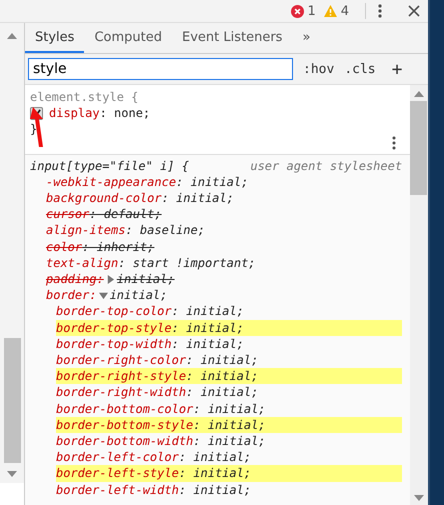 This screenshot has height=505, width=444. What do you see at coordinates (109, 166) in the screenshot?
I see `selector: input[type="file" i] {` at bounding box center [109, 166].